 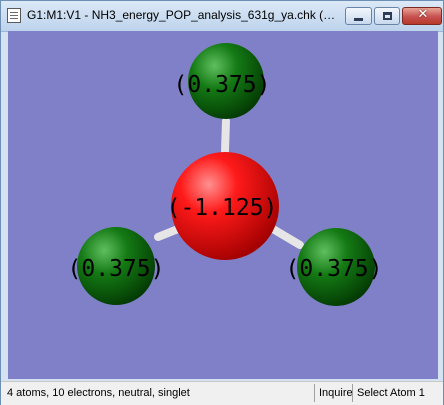 I want to click on action-indicator: Select Atom 1, so click(x=391, y=393).